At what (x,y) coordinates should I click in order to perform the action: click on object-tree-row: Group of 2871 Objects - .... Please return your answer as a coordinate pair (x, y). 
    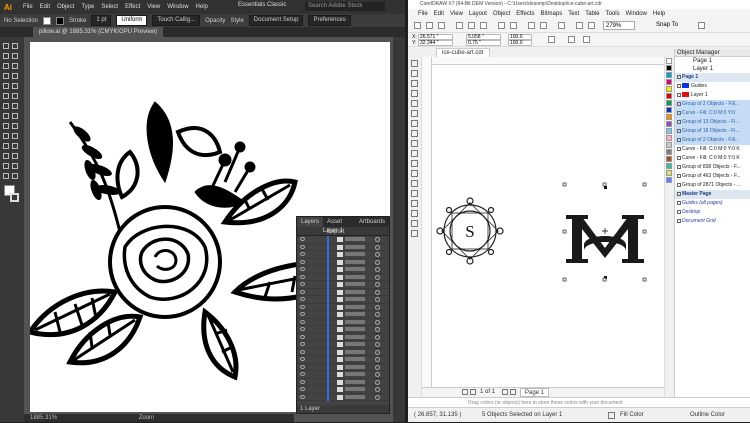
    Looking at the image, I should click on (712, 185).